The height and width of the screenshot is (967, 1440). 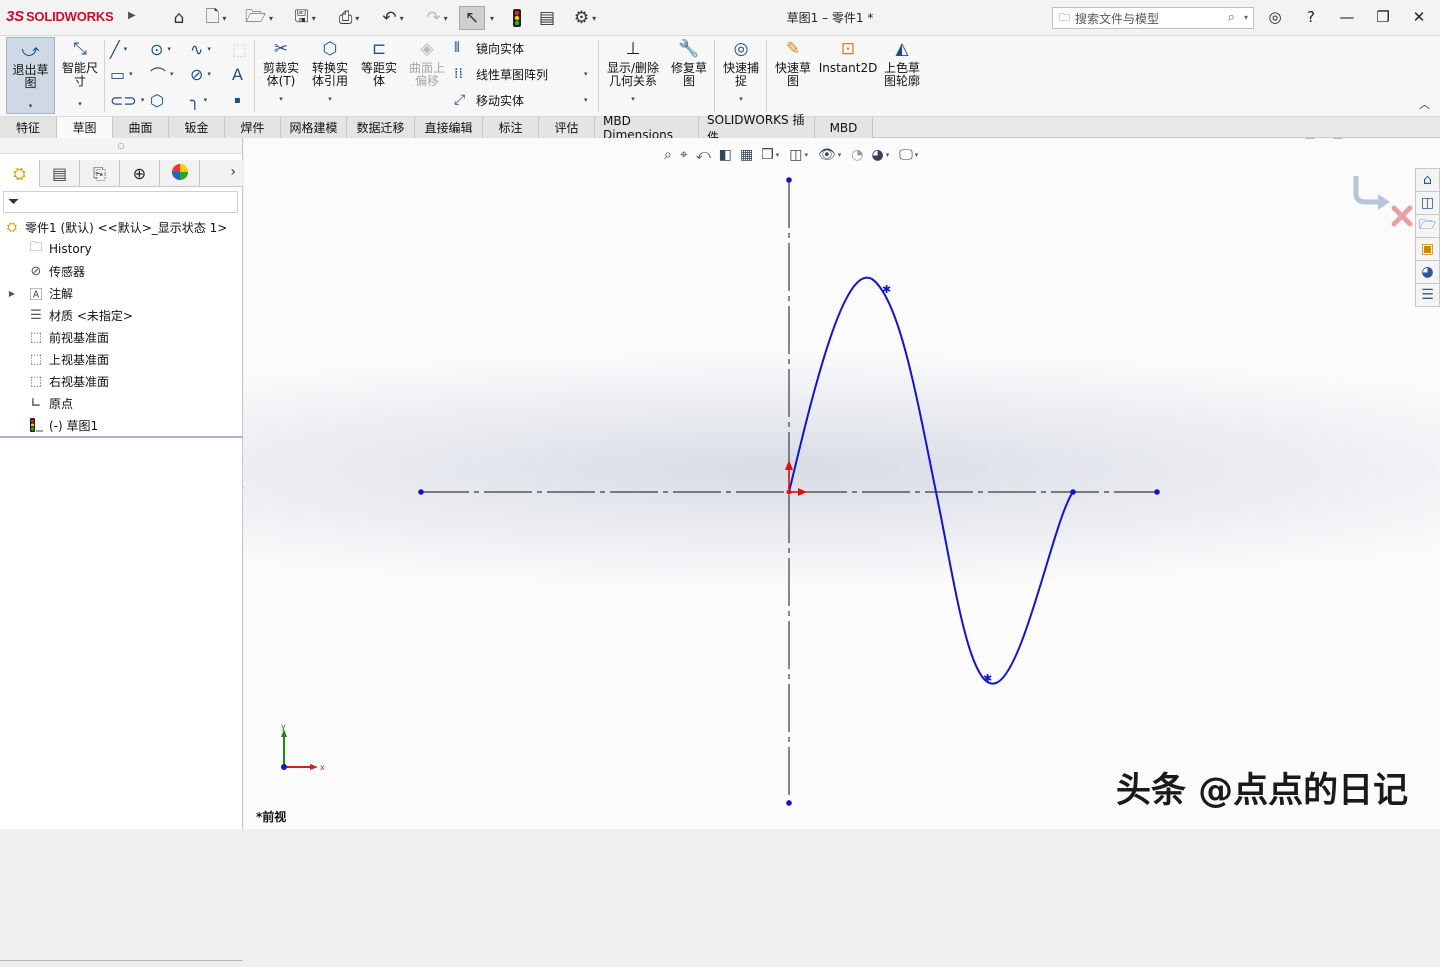 What do you see at coordinates (647, 128) in the screenshot?
I see `tab-10: MBD Dimensions` at bounding box center [647, 128].